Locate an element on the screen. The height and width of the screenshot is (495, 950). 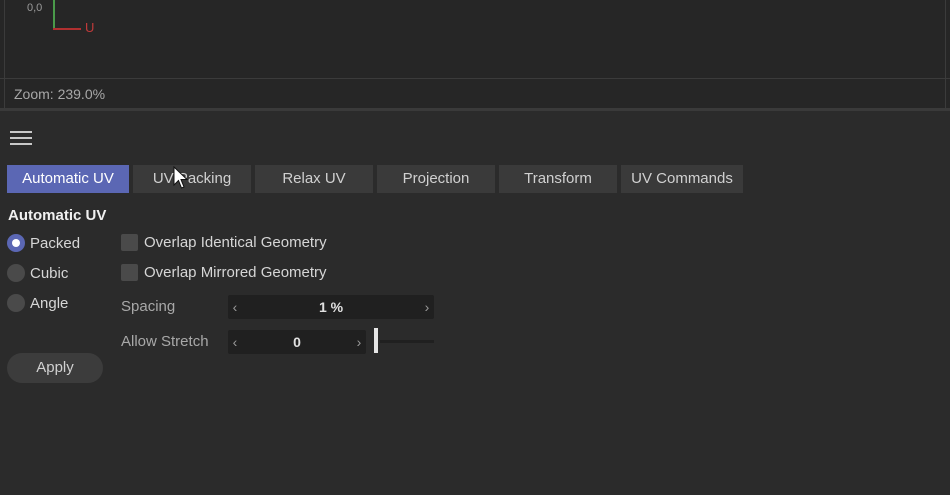
viewport-status-divider is located at coordinates (475, 78).